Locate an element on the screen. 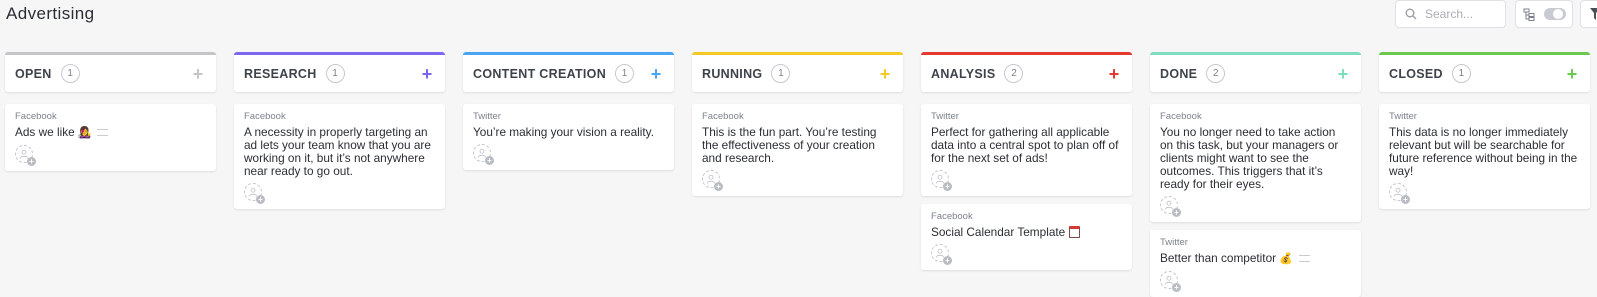  column-name: OPEN is located at coordinates (33, 73).